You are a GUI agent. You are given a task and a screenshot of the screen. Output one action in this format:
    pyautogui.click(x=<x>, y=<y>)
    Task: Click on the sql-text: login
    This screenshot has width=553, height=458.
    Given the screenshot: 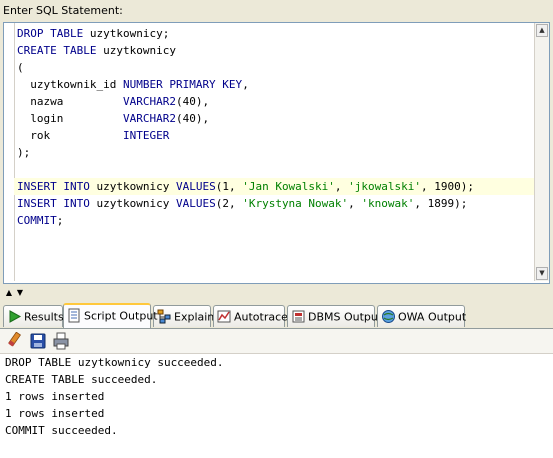 What is the action you would take?
    pyautogui.click(x=70, y=118)
    